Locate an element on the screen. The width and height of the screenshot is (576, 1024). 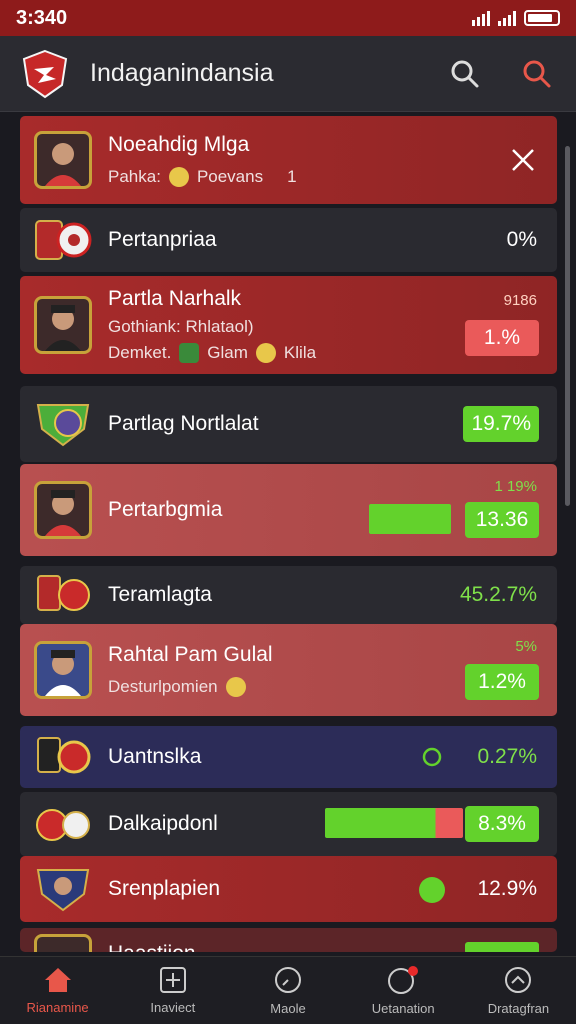
nav-dashboard: Dratagfran is located at coordinates (518, 990).